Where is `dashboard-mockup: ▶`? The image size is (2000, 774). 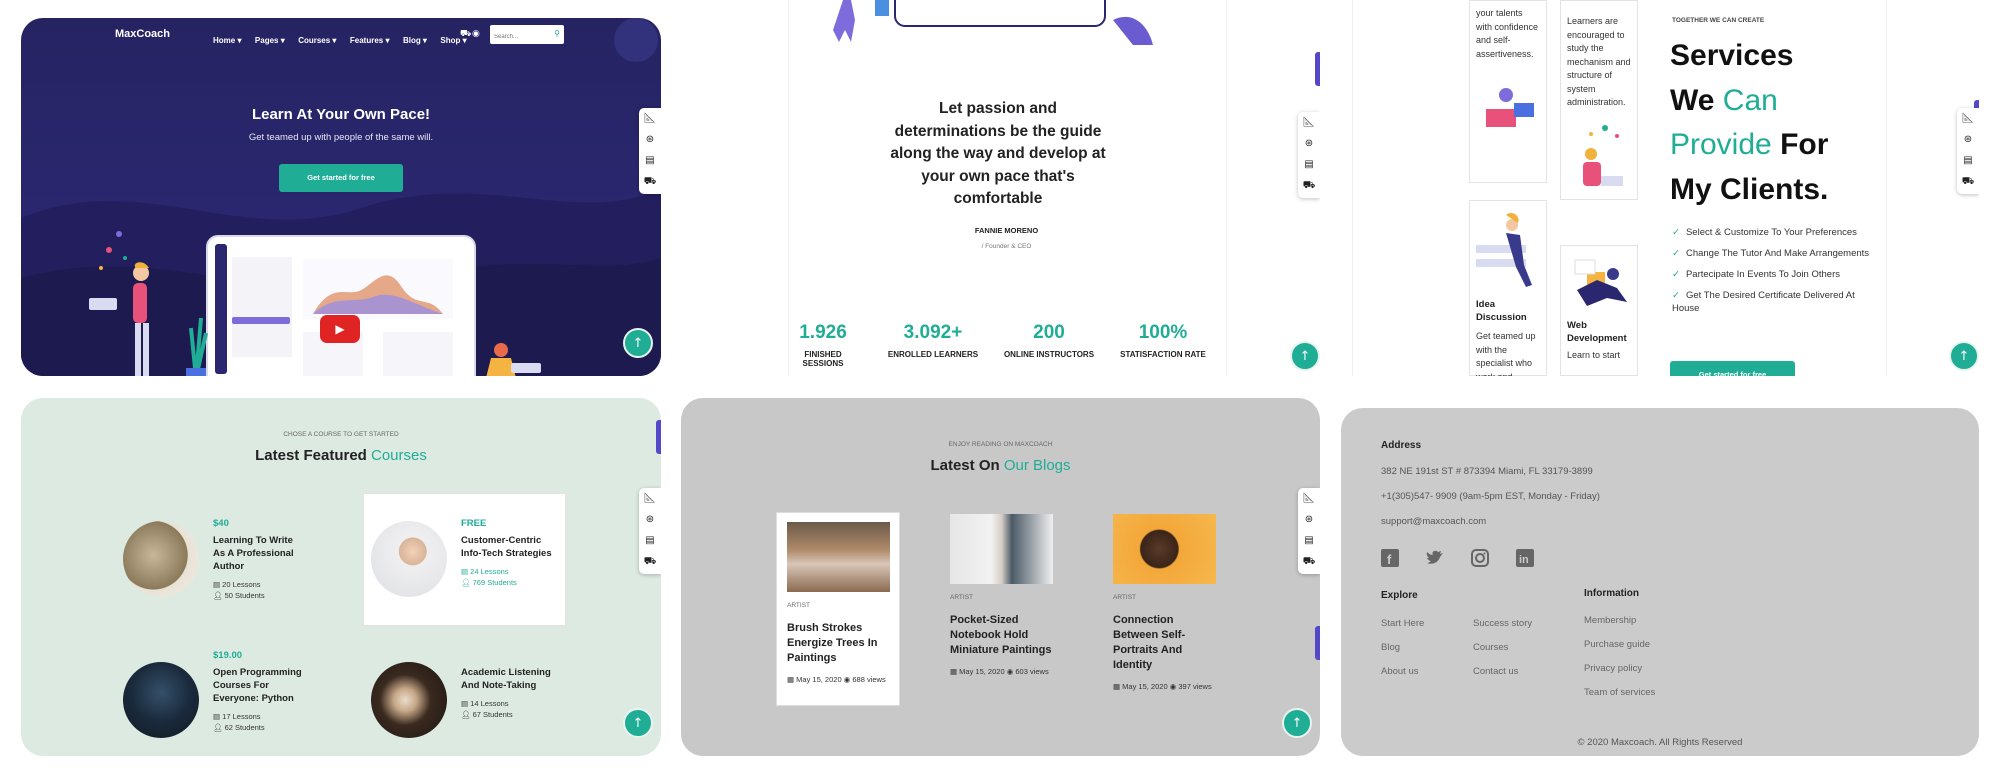
dashboard-mockup: ▶ is located at coordinates (341, 306).